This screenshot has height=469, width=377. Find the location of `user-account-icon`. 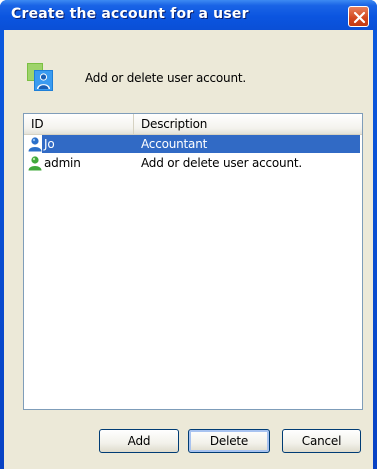

user-account-icon is located at coordinates (40, 77).